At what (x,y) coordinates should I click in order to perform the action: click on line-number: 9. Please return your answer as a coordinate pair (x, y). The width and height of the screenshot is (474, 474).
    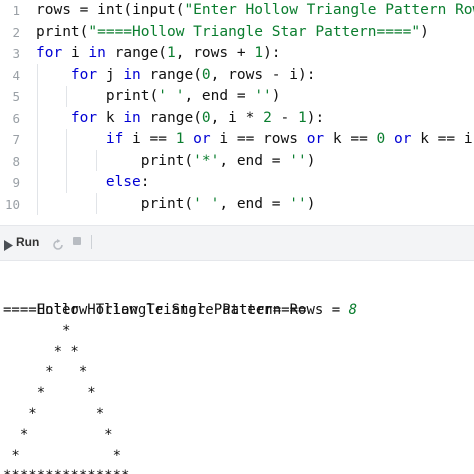
    Looking at the image, I should click on (16, 182).